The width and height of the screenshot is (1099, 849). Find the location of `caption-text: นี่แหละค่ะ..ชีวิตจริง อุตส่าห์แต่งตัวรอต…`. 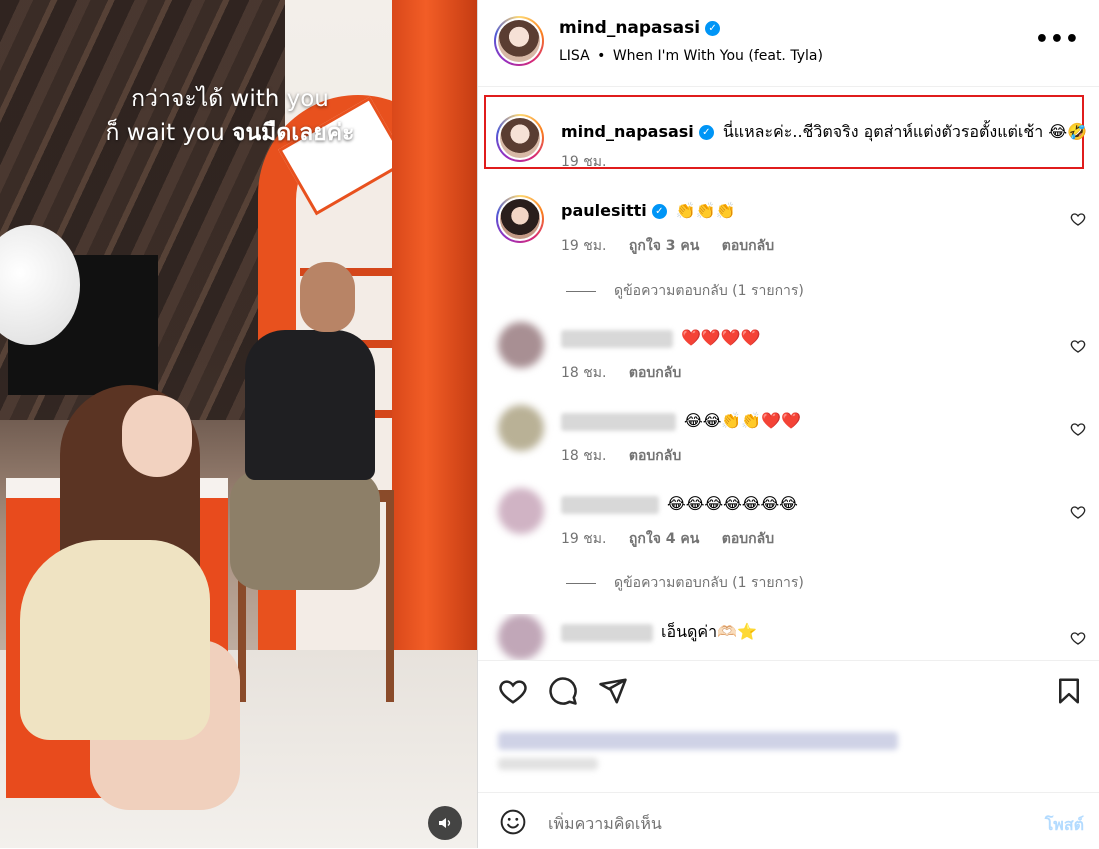

caption-text: นี่แหละค่ะ..ชีวิตจริง อุตส่าห์แต่งตัวรอต… is located at coordinates (904, 131).